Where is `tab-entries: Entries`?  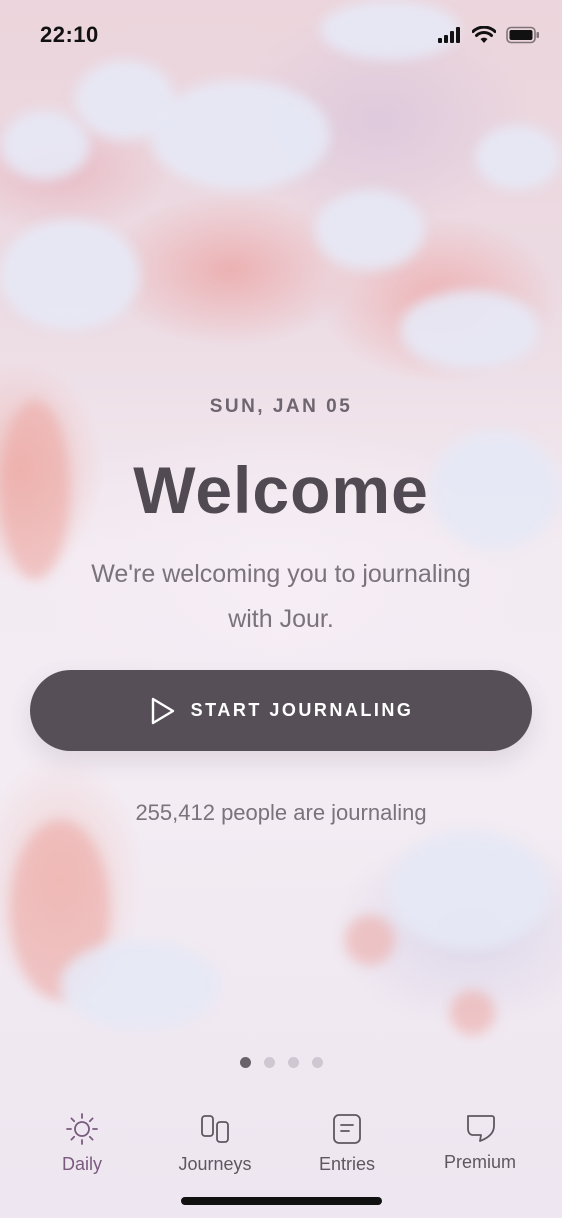 tab-entries: Entries is located at coordinates (347, 1143).